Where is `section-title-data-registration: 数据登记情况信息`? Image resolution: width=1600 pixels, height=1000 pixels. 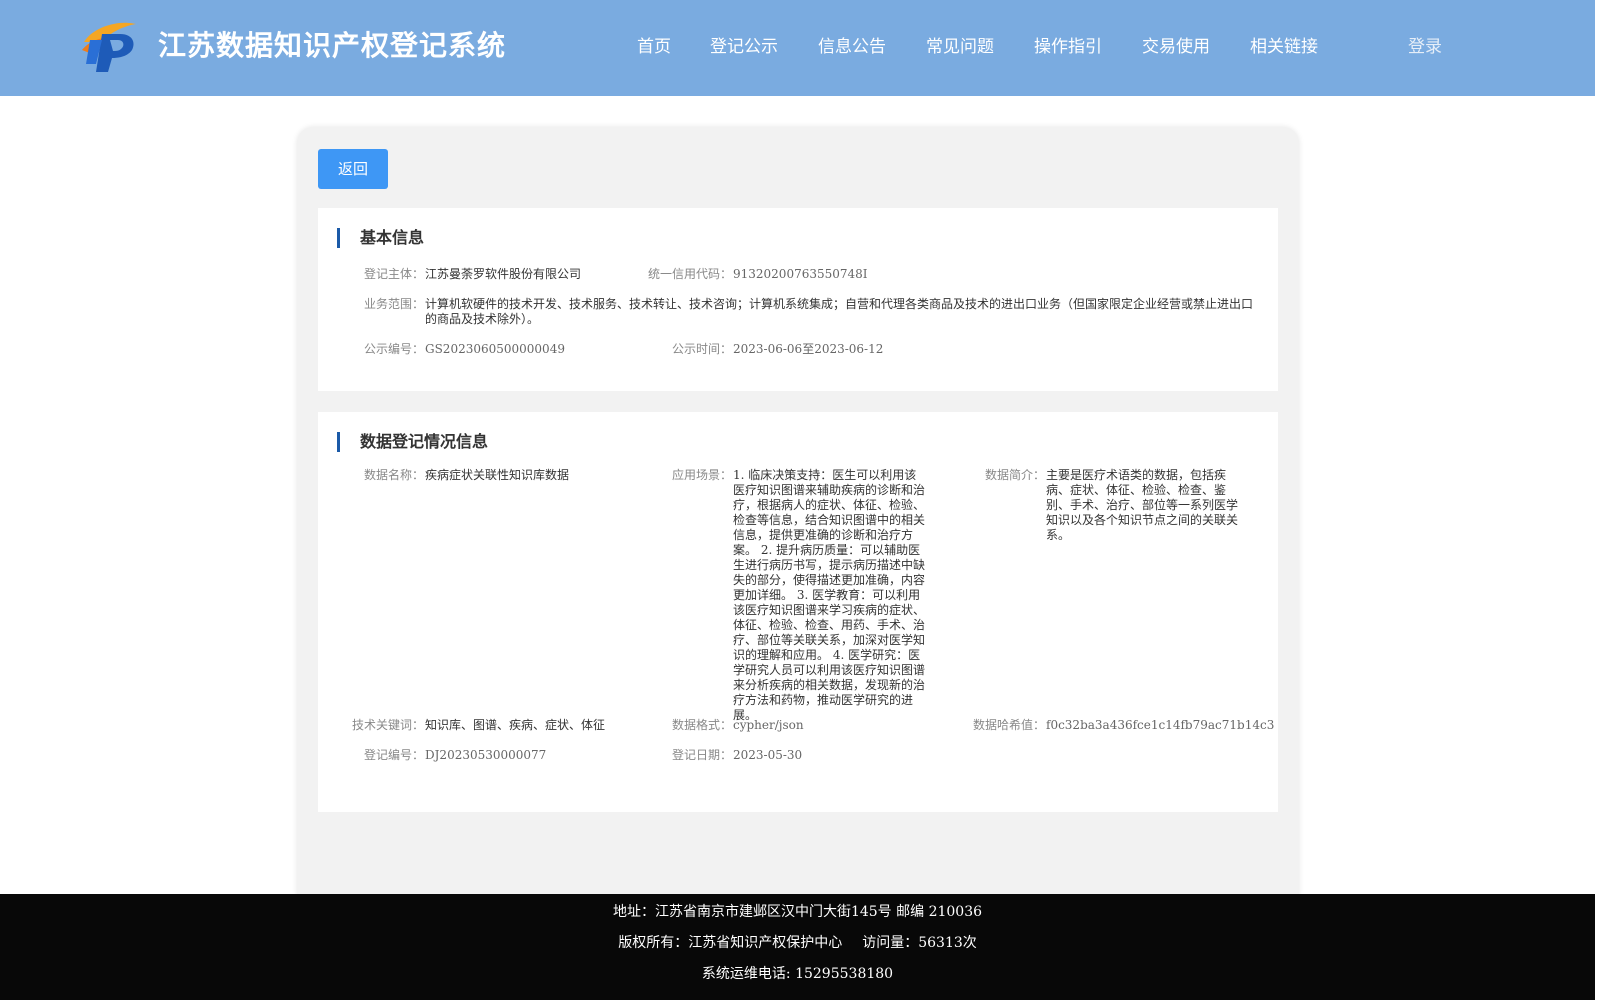
section-title-data-registration: 数据登记情况信息 is located at coordinates (412, 442).